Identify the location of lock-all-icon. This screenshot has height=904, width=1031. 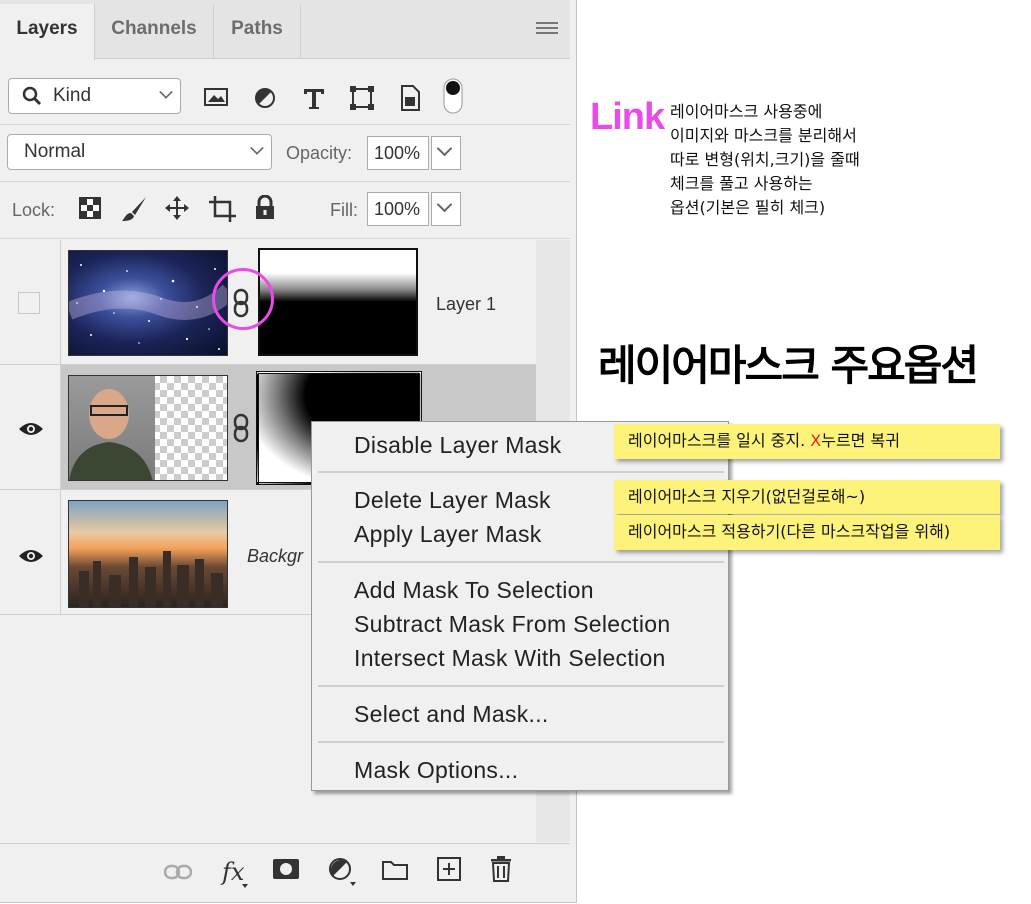
(265, 208).